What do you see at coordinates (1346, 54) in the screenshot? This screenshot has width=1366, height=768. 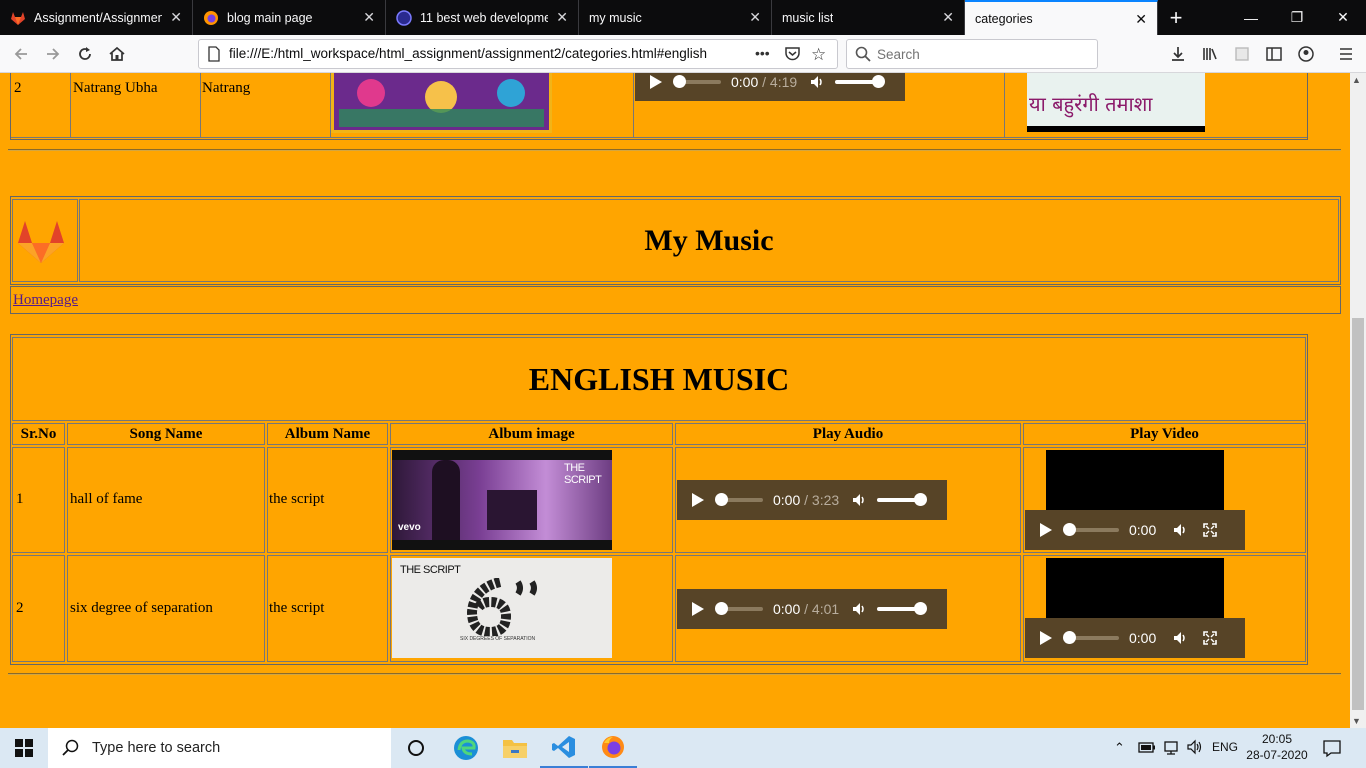 I see `menu-icon` at bounding box center [1346, 54].